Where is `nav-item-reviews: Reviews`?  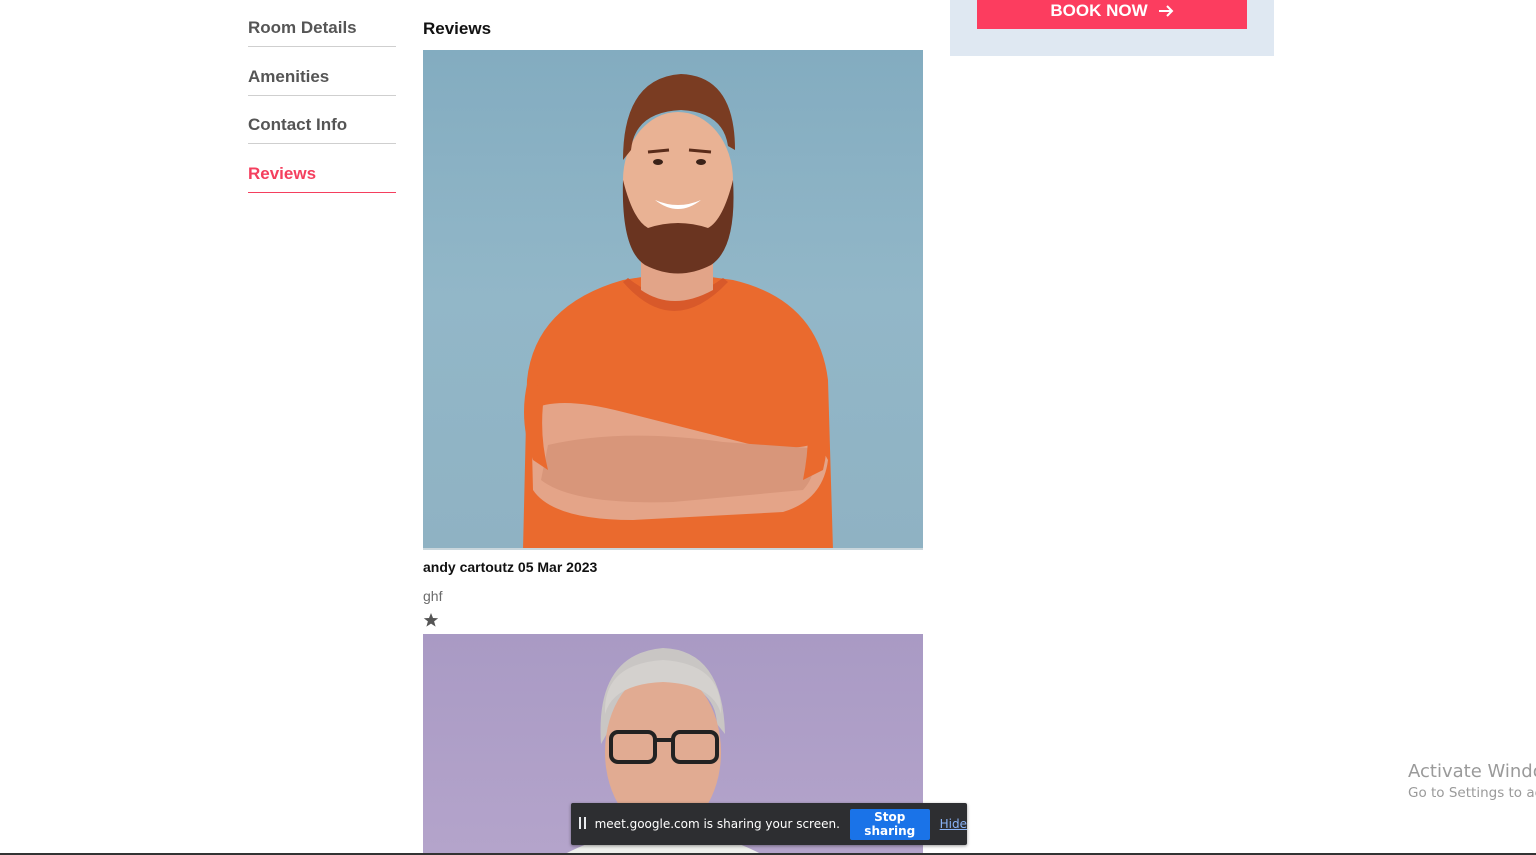
nav-item-reviews: Reviews is located at coordinates (322, 169).